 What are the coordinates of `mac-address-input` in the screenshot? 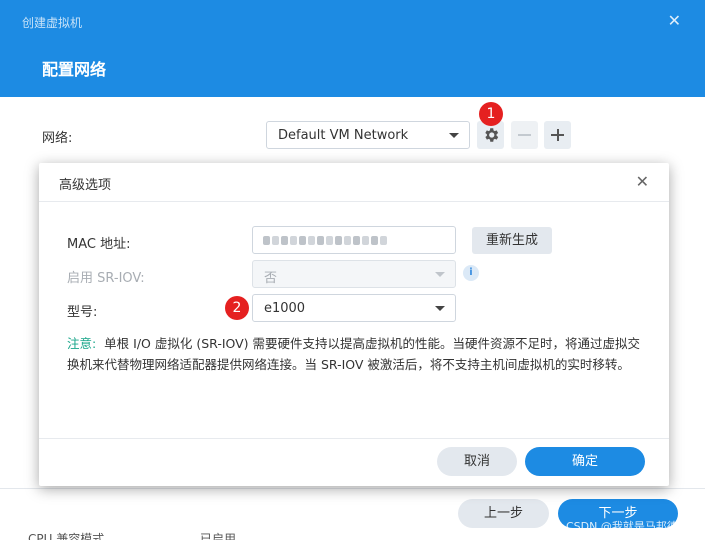 It's located at (354, 240).